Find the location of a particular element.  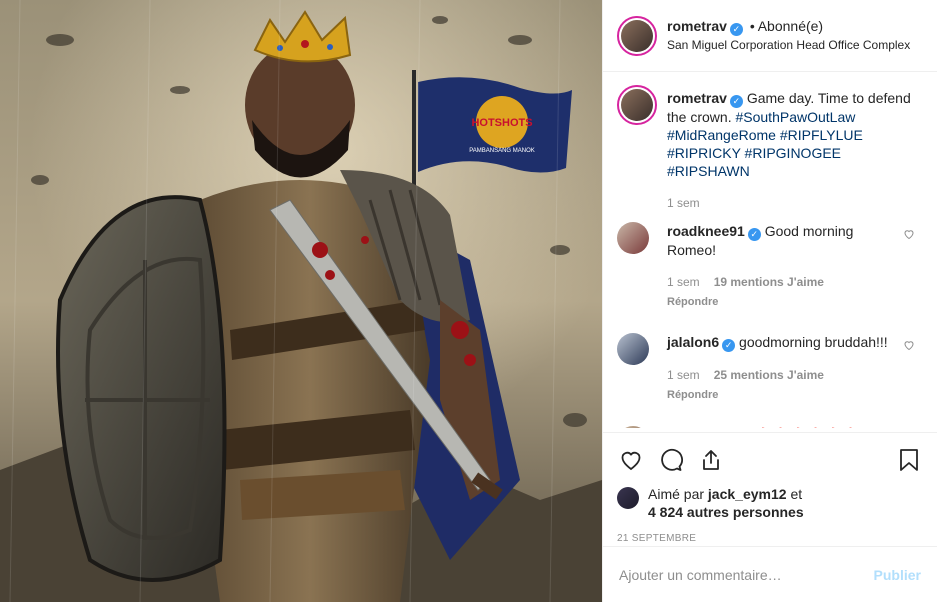

comment-item: kingjames✓ 🔥🔥🔥🔥🔥🔥 is located at coordinates (770, 427).